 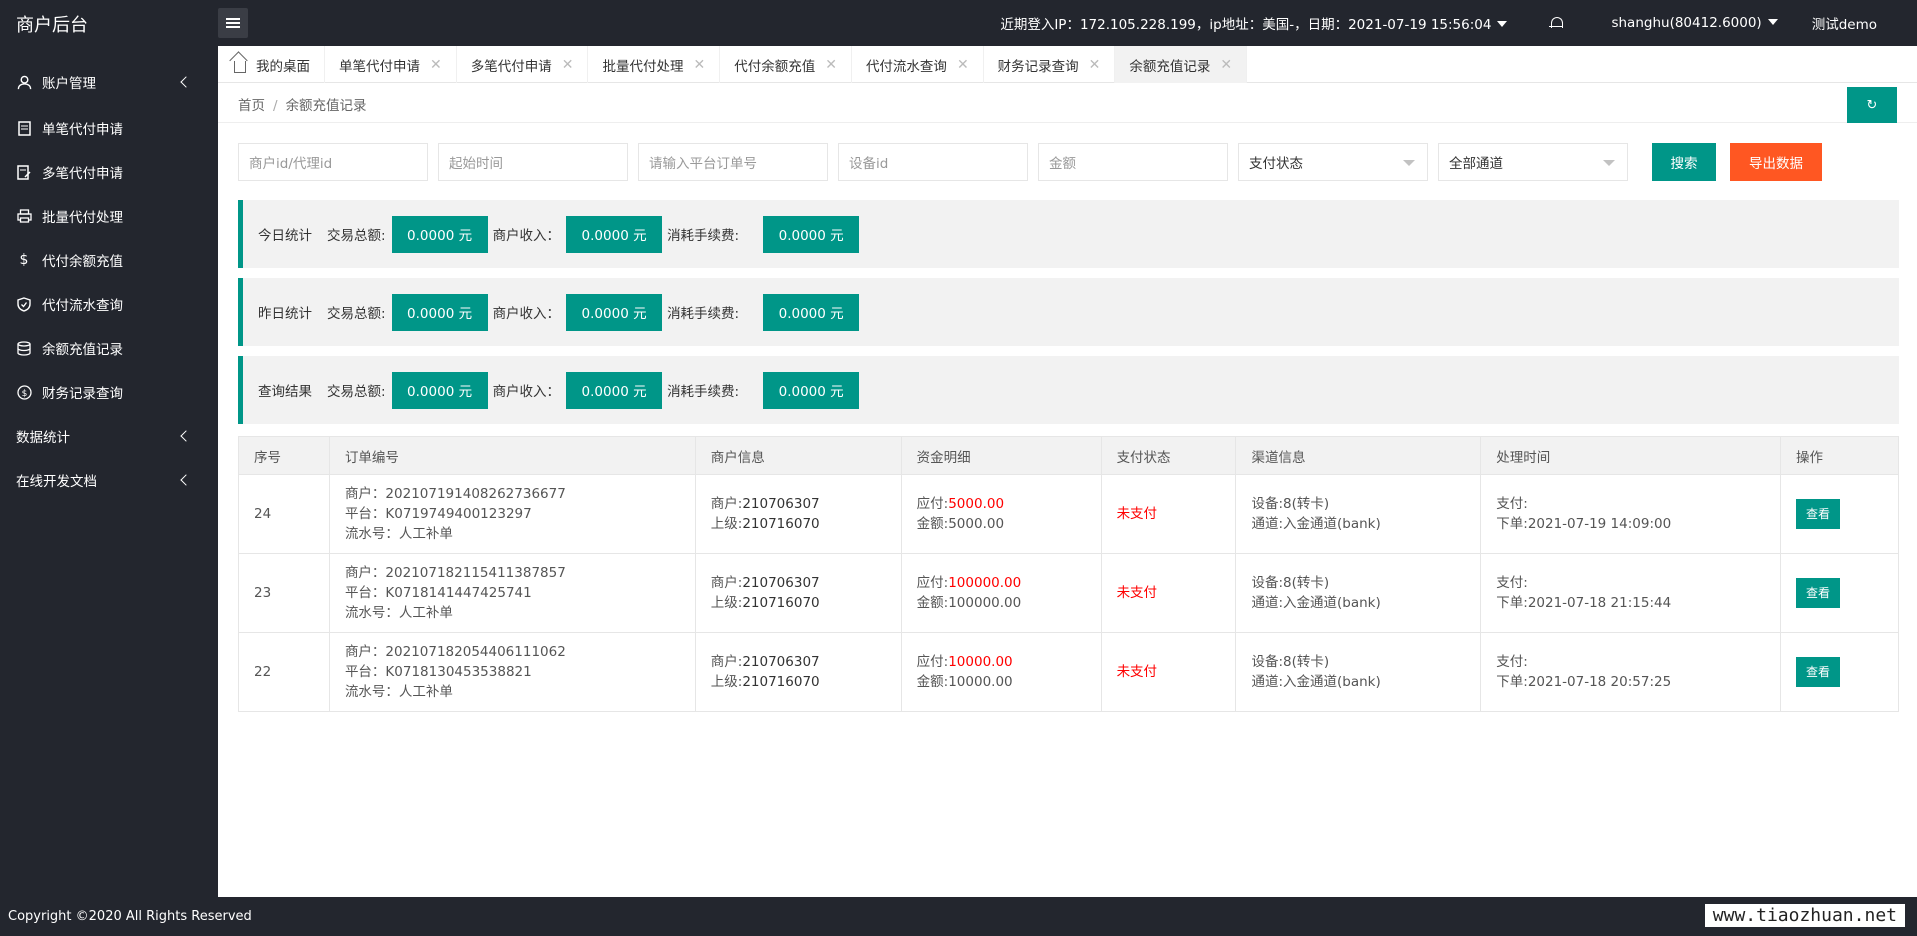 What do you see at coordinates (533, 162) in the screenshot?
I see `start-time-input: 起始时间` at bounding box center [533, 162].